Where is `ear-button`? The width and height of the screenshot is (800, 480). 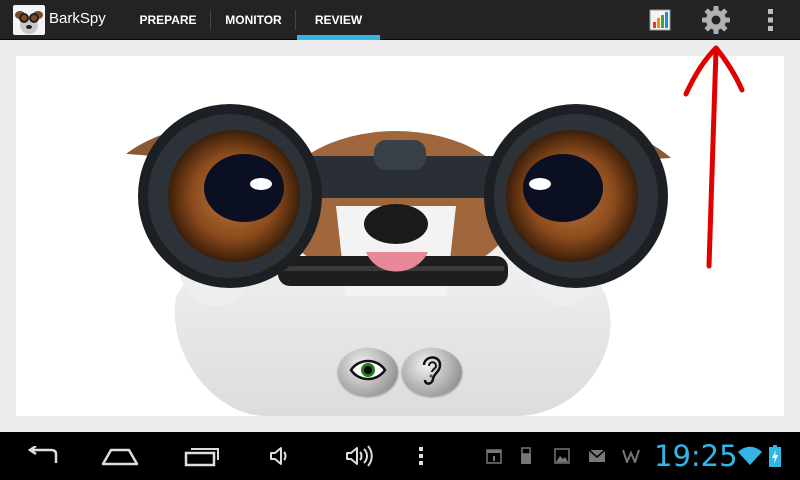
ear-button is located at coordinates (432, 372).